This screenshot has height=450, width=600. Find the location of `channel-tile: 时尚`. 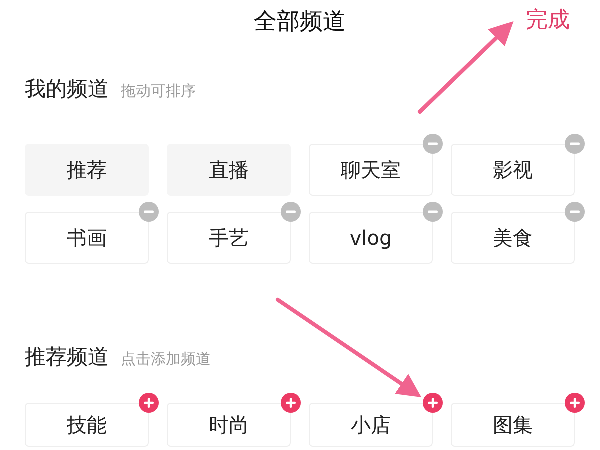

channel-tile: 时尚 is located at coordinates (229, 425).